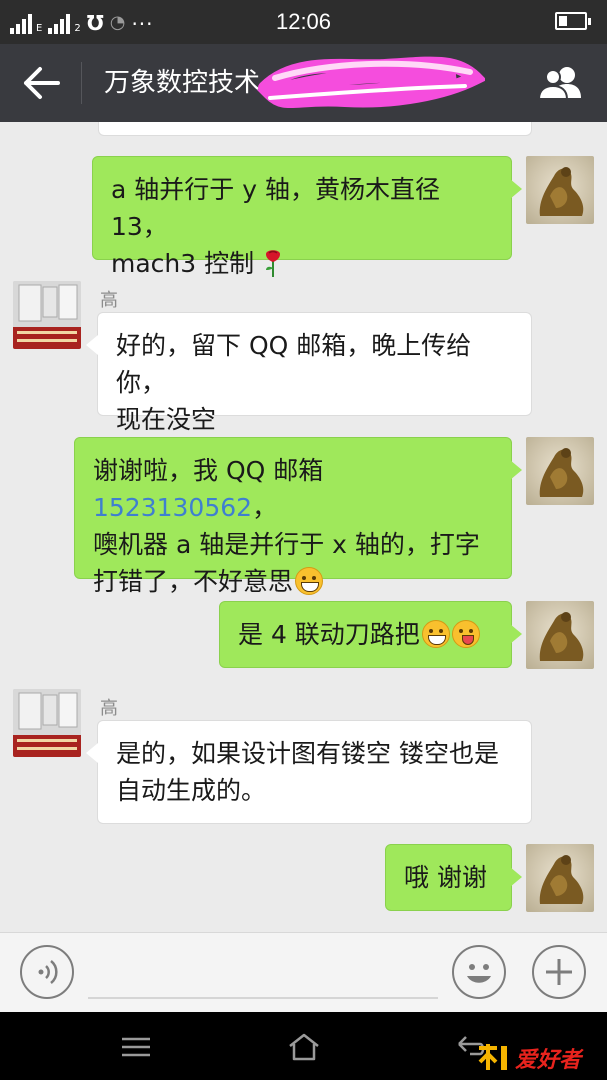  I want to click on smiley-icon, so click(479, 973).